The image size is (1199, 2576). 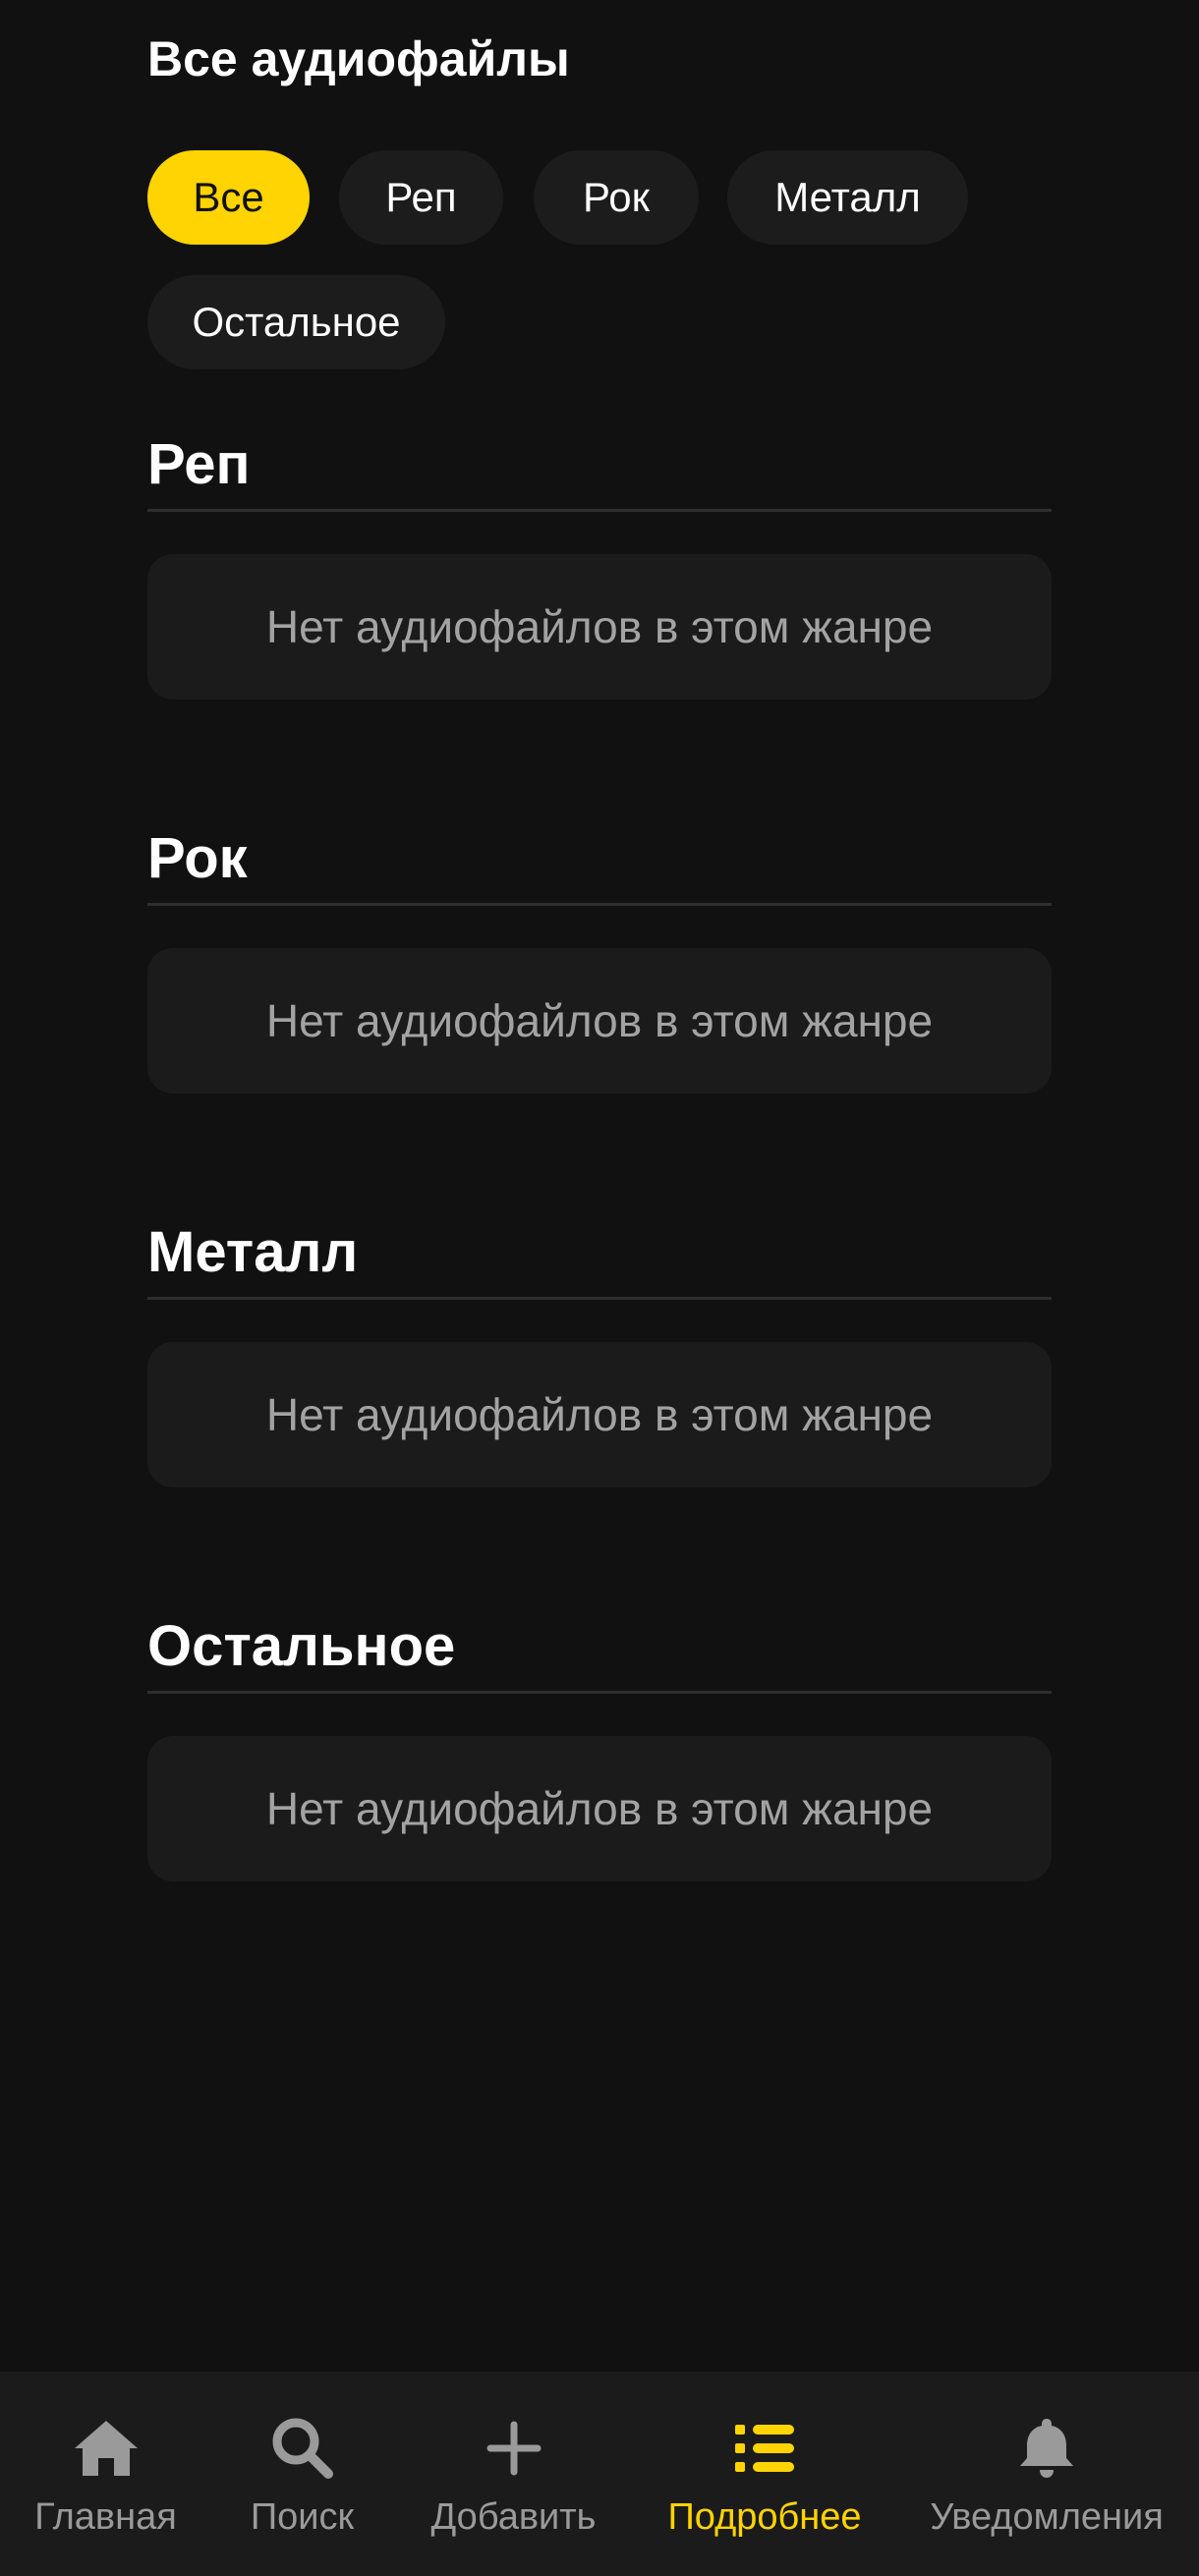 I want to click on plus-icon, so click(x=513, y=2448).